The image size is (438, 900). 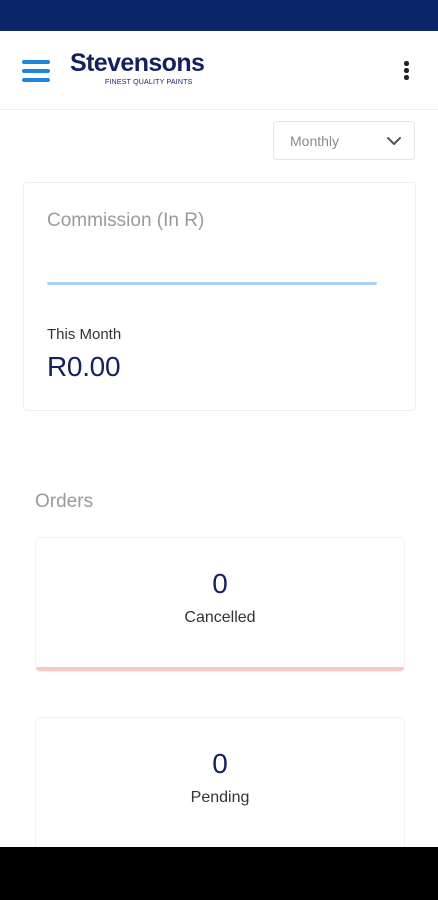 I want to click on this-month-label: This Month, so click(x=84, y=334).